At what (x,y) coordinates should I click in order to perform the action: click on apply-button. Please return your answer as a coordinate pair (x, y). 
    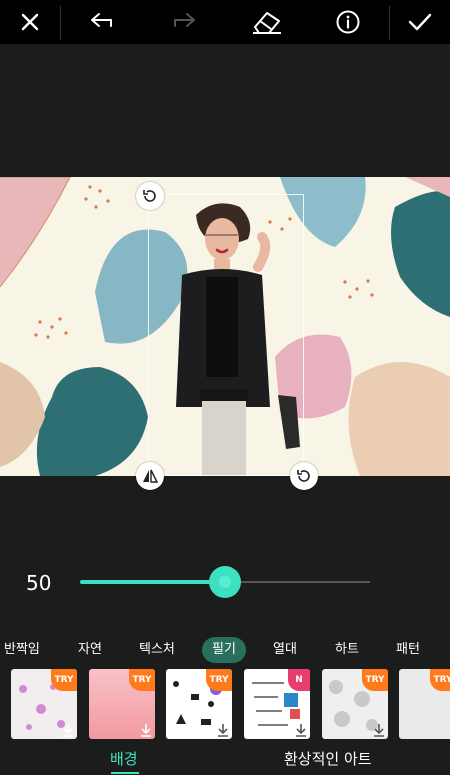
    Looking at the image, I should click on (420, 22).